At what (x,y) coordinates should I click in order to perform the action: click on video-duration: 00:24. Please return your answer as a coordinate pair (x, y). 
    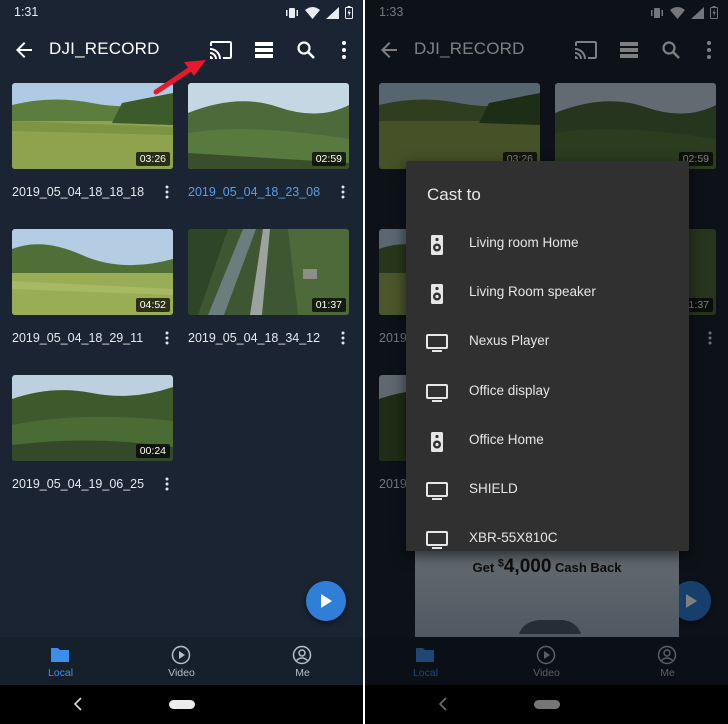
    Looking at the image, I should click on (152, 451).